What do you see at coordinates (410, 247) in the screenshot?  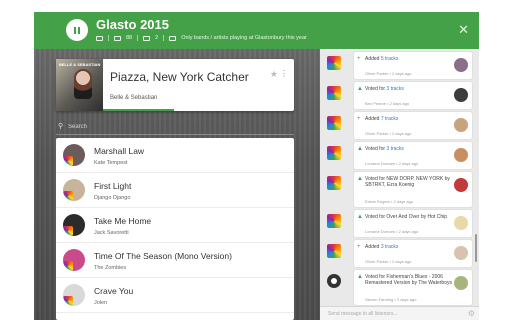 I see `feed-text: Added 3 tracks` at bounding box center [410, 247].